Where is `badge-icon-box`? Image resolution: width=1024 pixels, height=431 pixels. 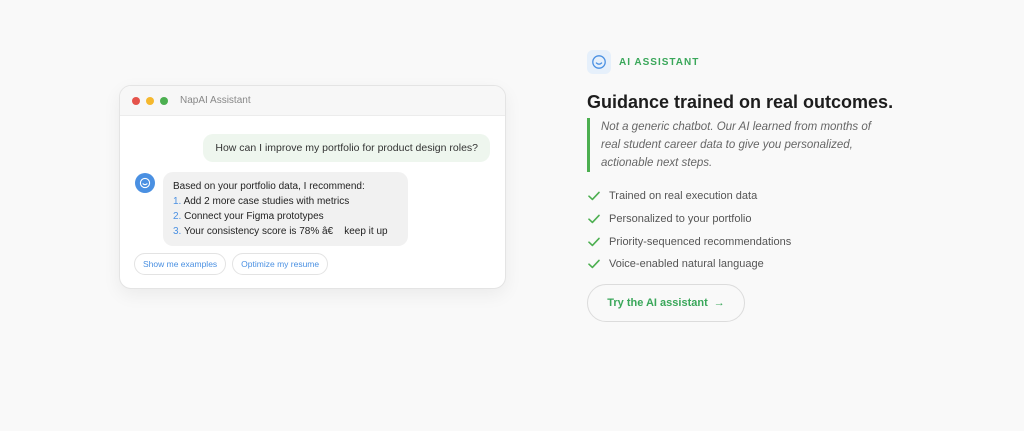 badge-icon-box is located at coordinates (599, 62).